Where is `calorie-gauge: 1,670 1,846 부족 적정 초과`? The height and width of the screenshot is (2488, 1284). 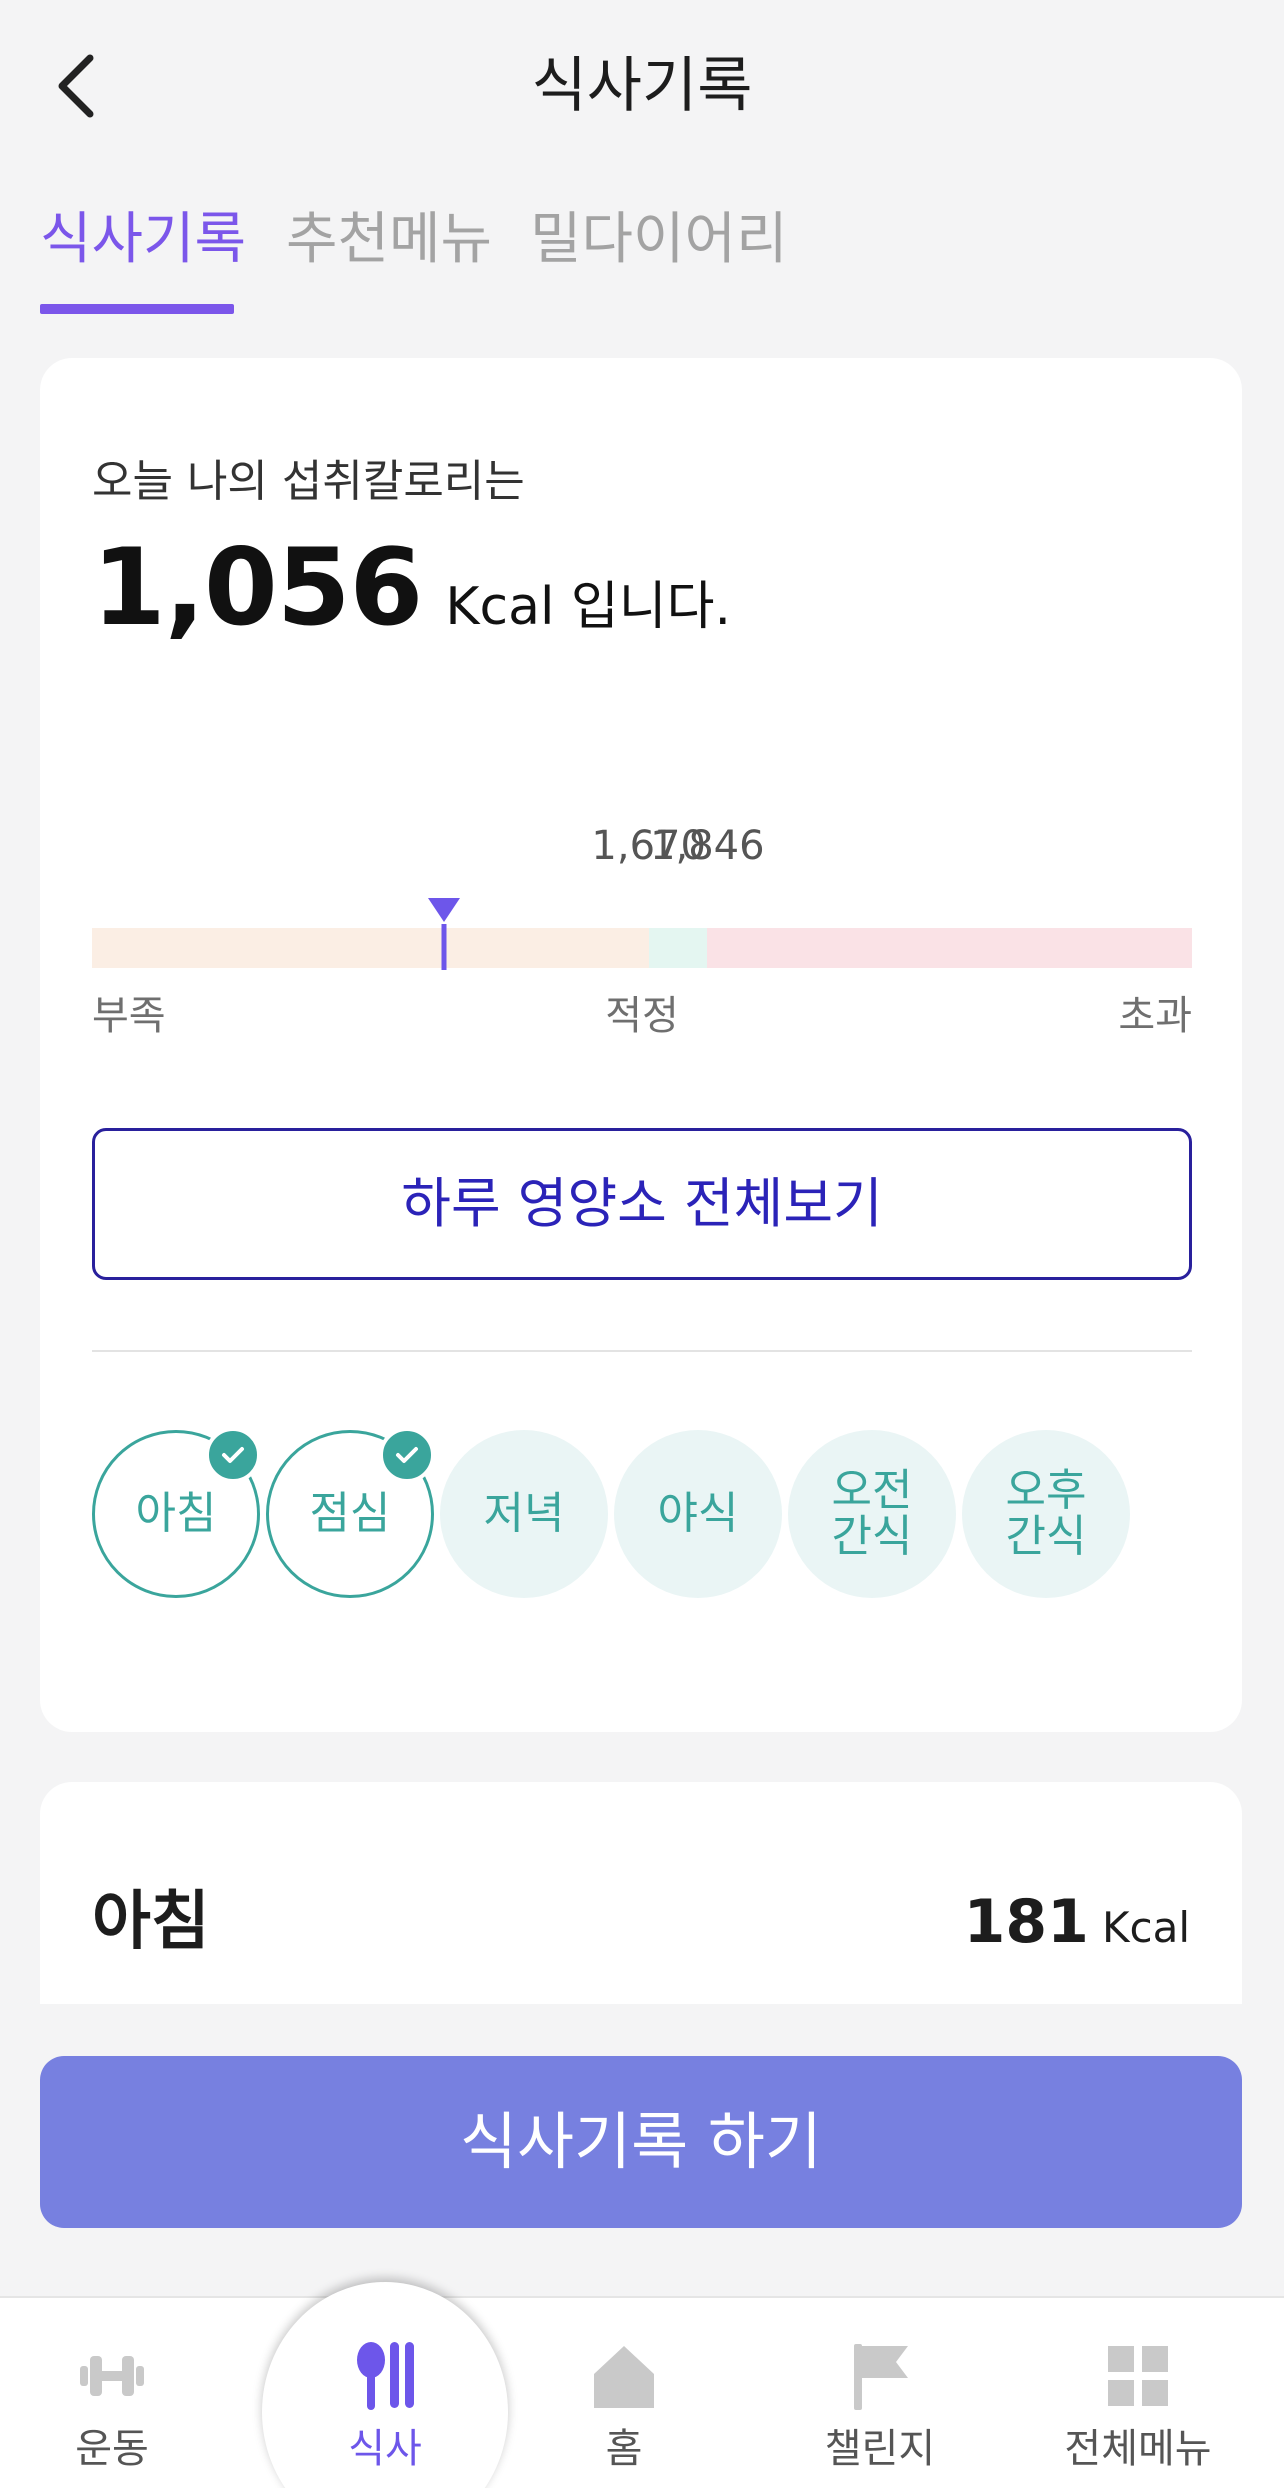
calorie-gauge: 1,670 1,846 부족 적정 초과 is located at coordinates (642, 933).